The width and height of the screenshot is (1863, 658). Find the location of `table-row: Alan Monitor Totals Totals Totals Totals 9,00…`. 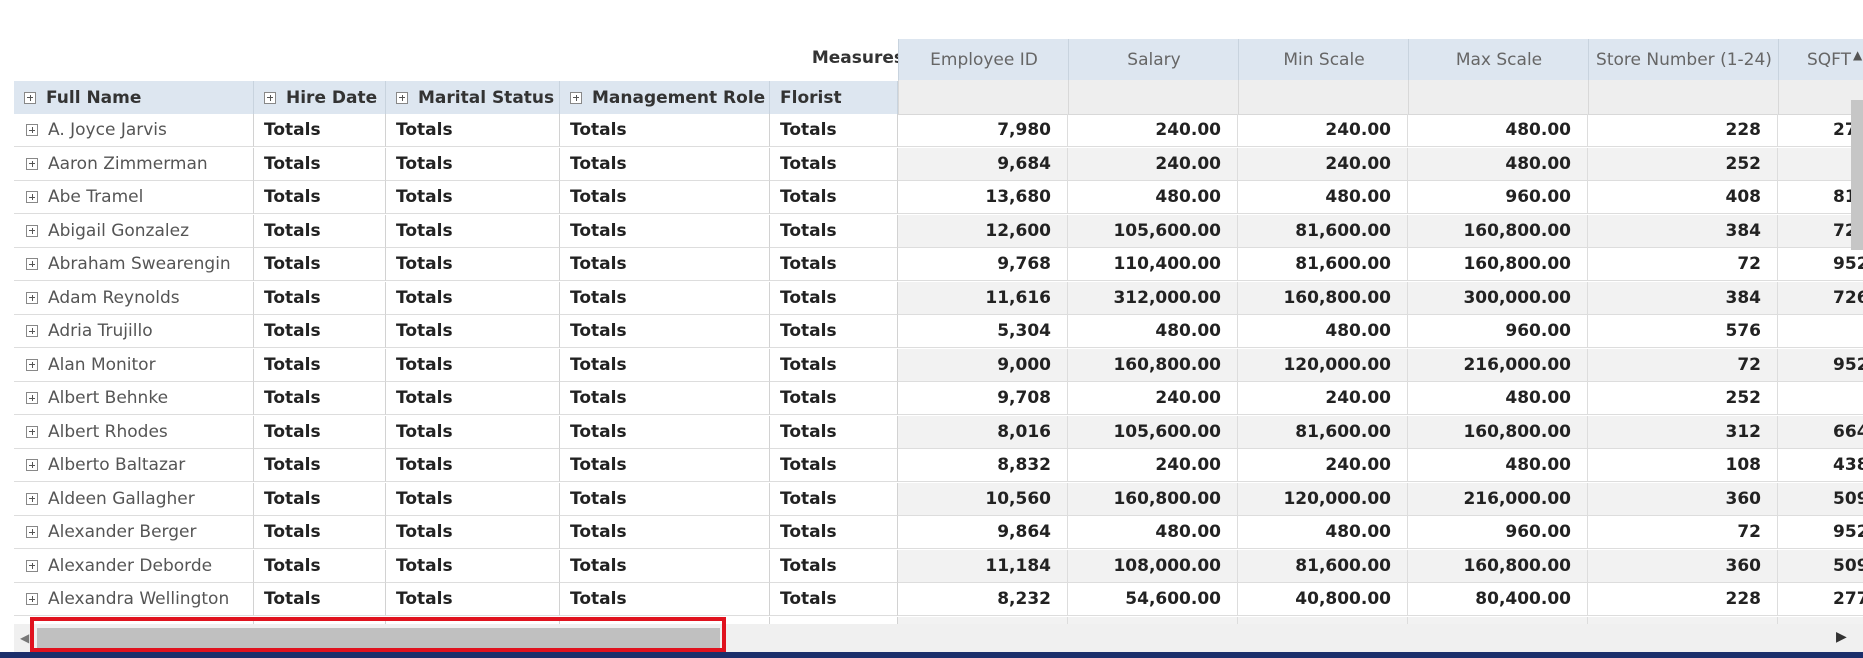

table-row: Alan Monitor Totals Totals Totals Totals 9,00… is located at coordinates (938, 365).